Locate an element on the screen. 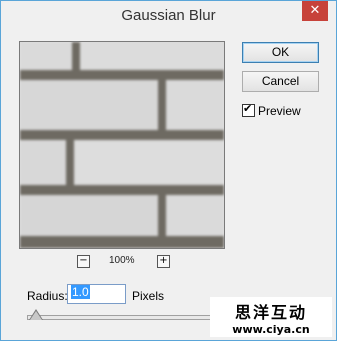 Image resolution: width=337 pixels, height=341 pixels. plus-icon: + is located at coordinates (163, 260).